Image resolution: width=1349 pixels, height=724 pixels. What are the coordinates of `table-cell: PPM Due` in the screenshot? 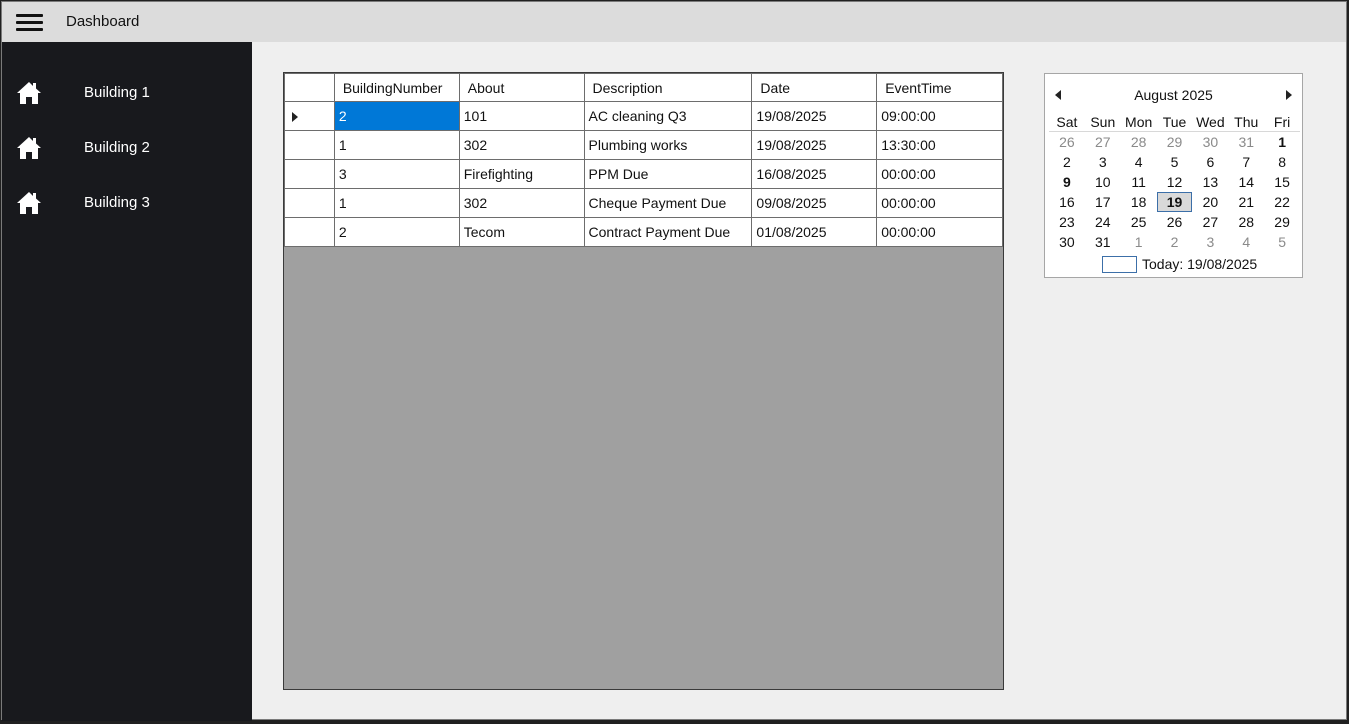 It's located at (668, 174).